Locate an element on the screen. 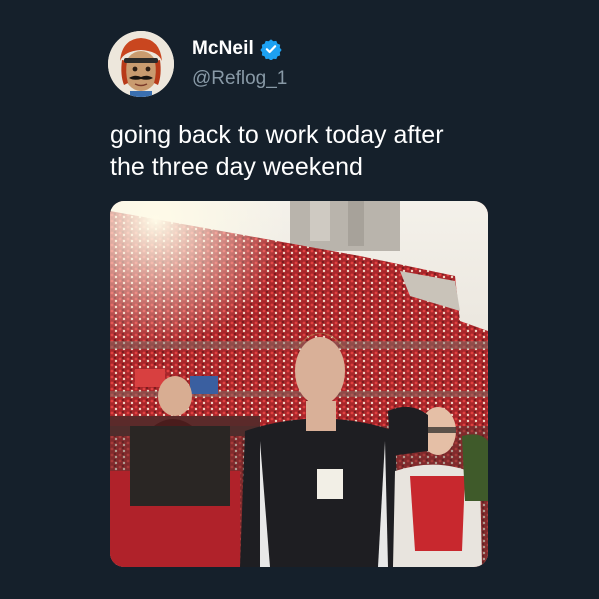 The width and height of the screenshot is (599, 599). avatar-costume-icon is located at coordinates (141, 64).